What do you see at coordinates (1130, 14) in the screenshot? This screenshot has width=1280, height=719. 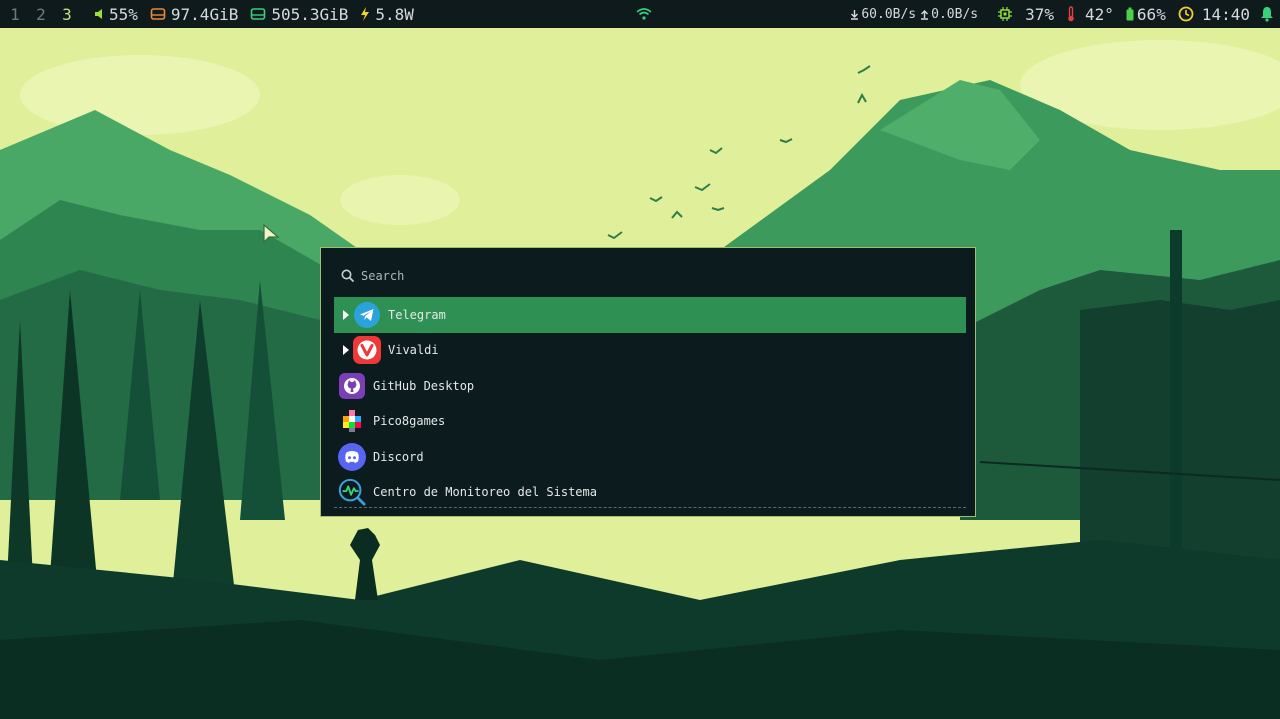 I see `battery-icon` at bounding box center [1130, 14].